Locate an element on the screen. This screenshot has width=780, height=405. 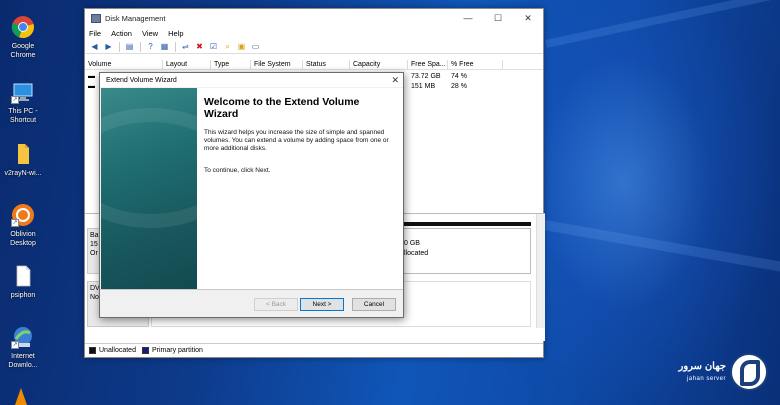
vlc-cone-icon is located at coordinates (21, 396).